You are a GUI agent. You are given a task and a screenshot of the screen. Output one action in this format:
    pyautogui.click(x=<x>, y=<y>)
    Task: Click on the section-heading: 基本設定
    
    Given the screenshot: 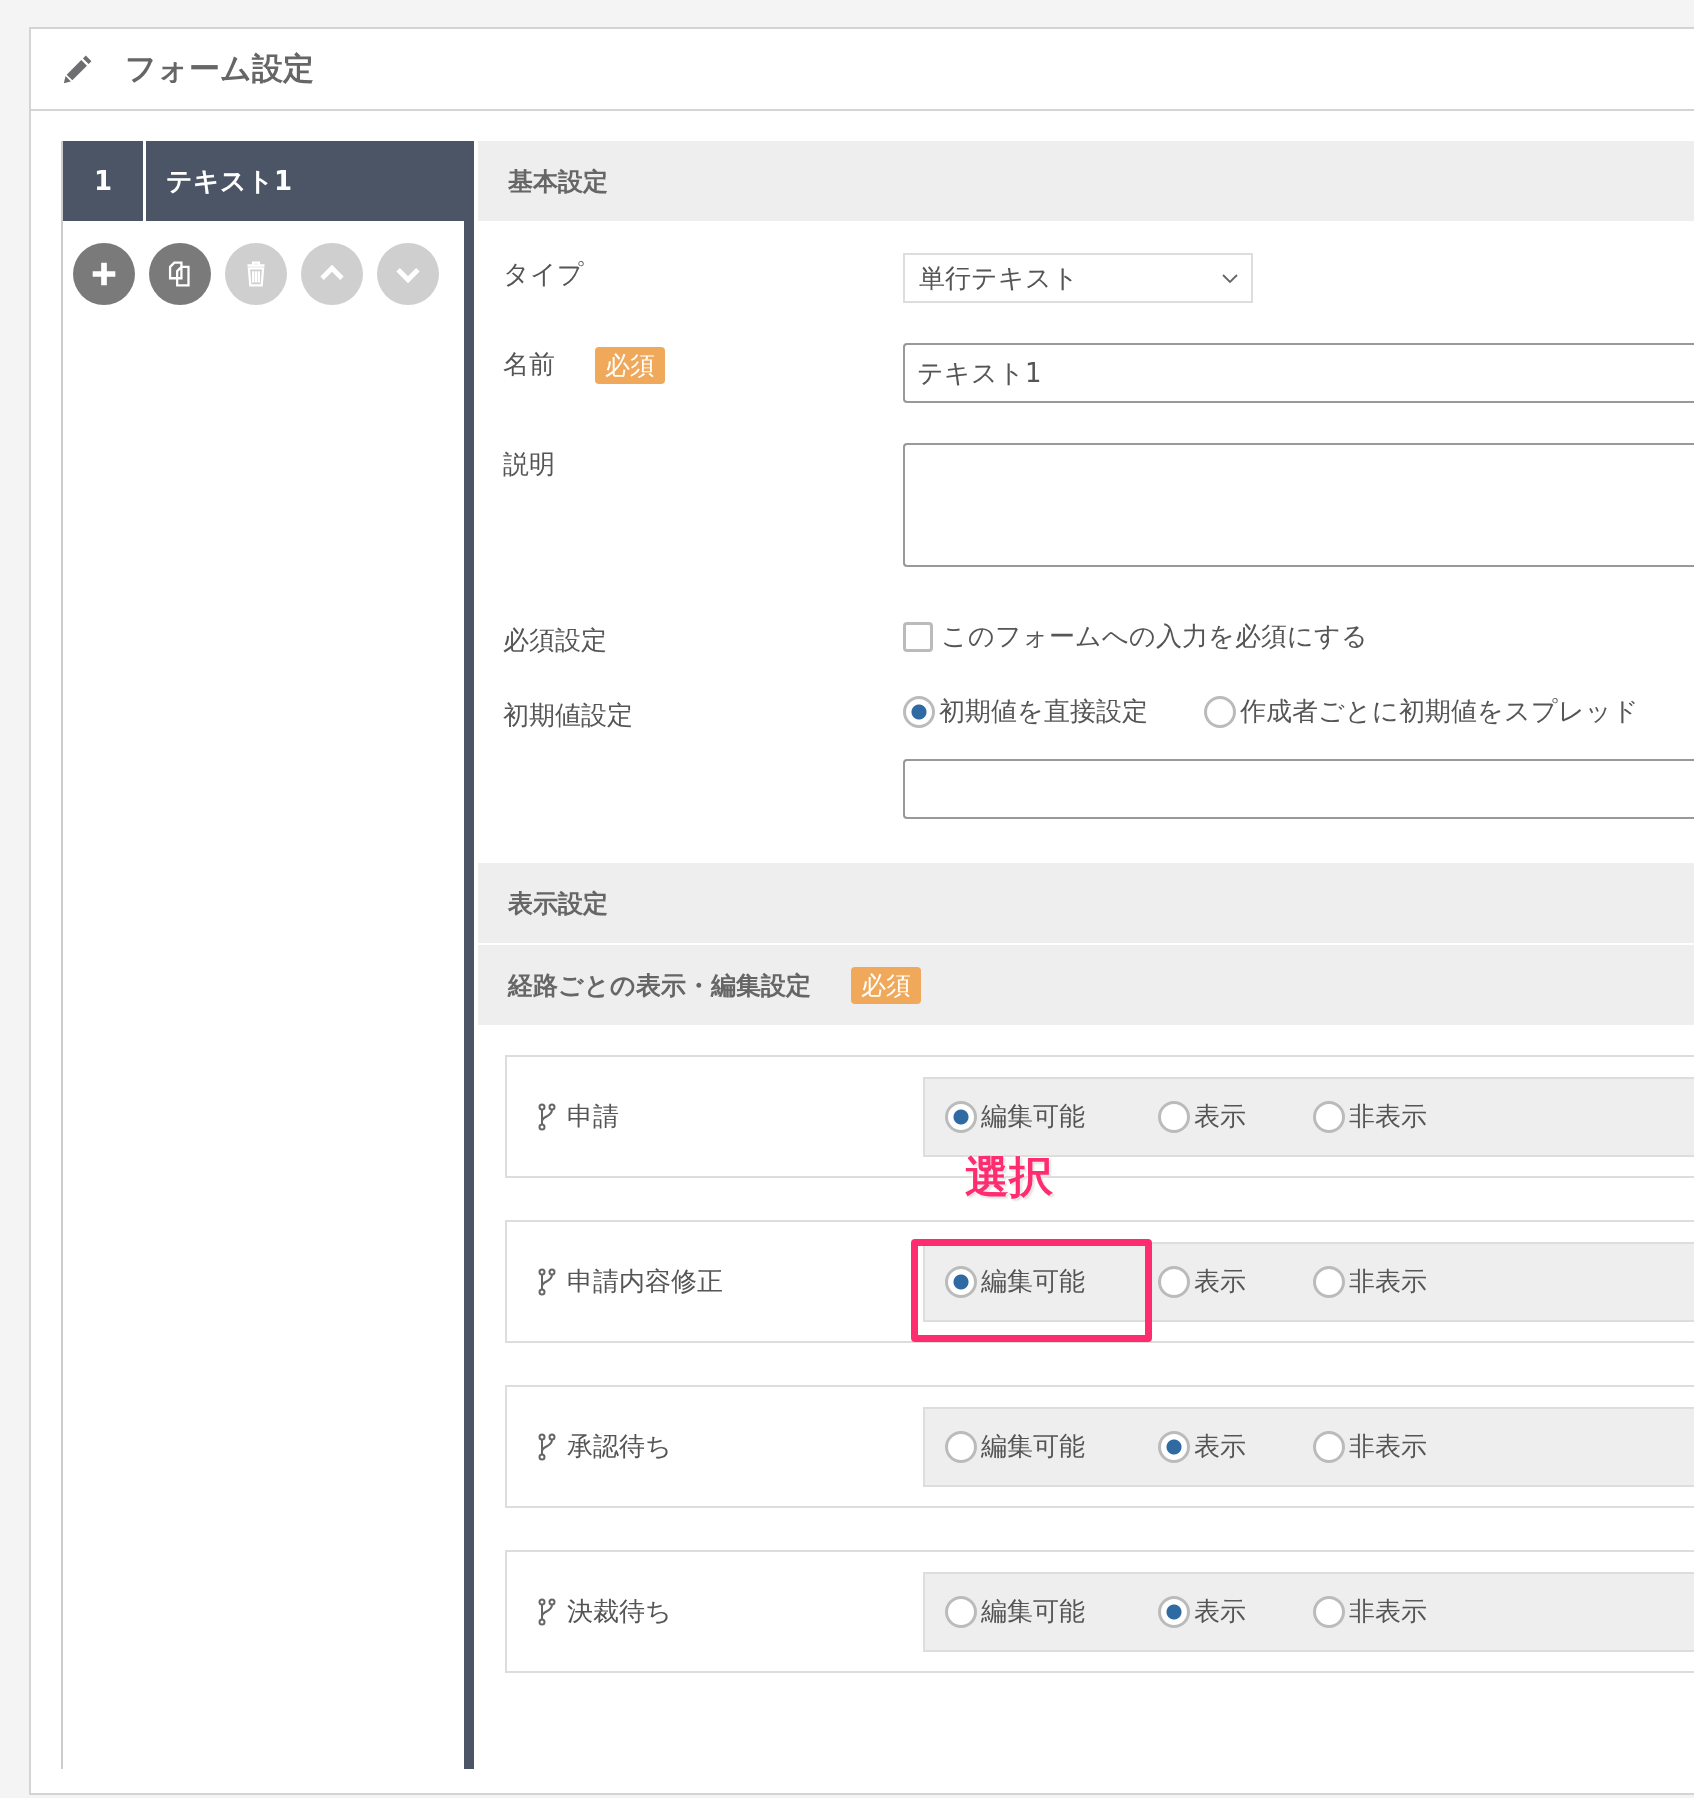 What is the action you would take?
    pyautogui.click(x=1086, y=181)
    